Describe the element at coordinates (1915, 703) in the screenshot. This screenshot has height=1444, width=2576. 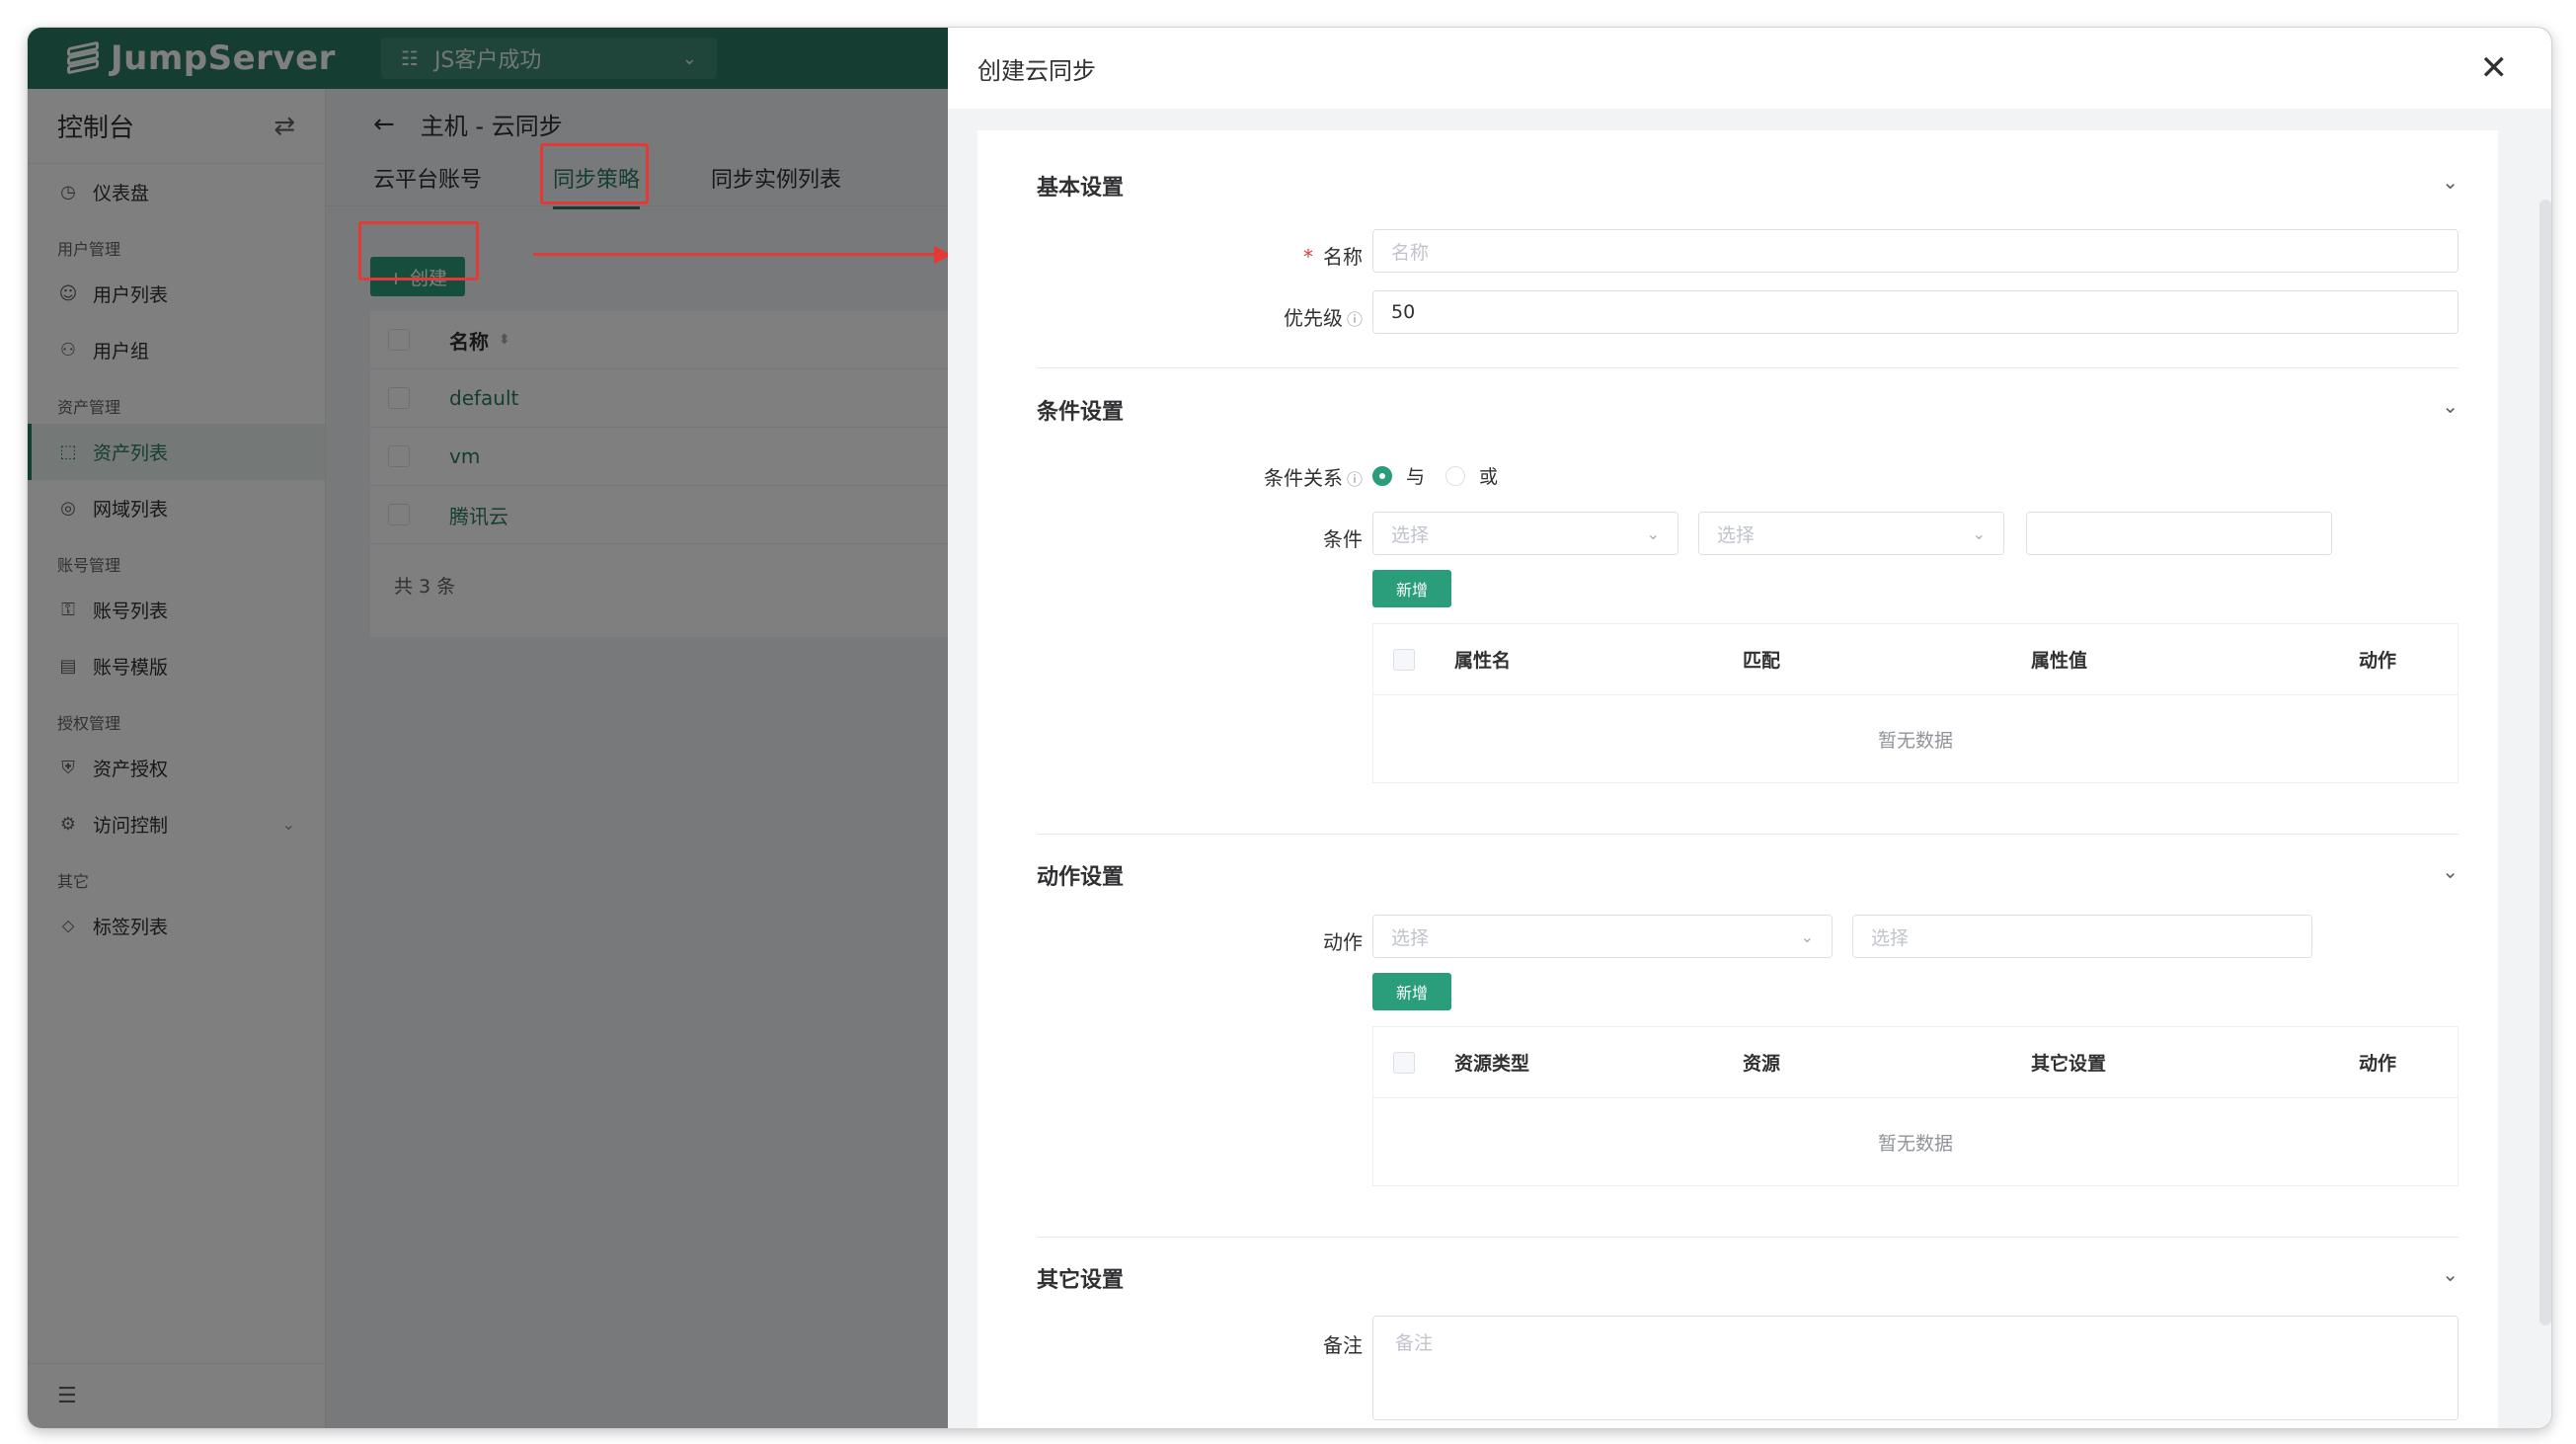
I see `condition-table: 属性名 匹配 属性值 动作 暂无数据` at that location.